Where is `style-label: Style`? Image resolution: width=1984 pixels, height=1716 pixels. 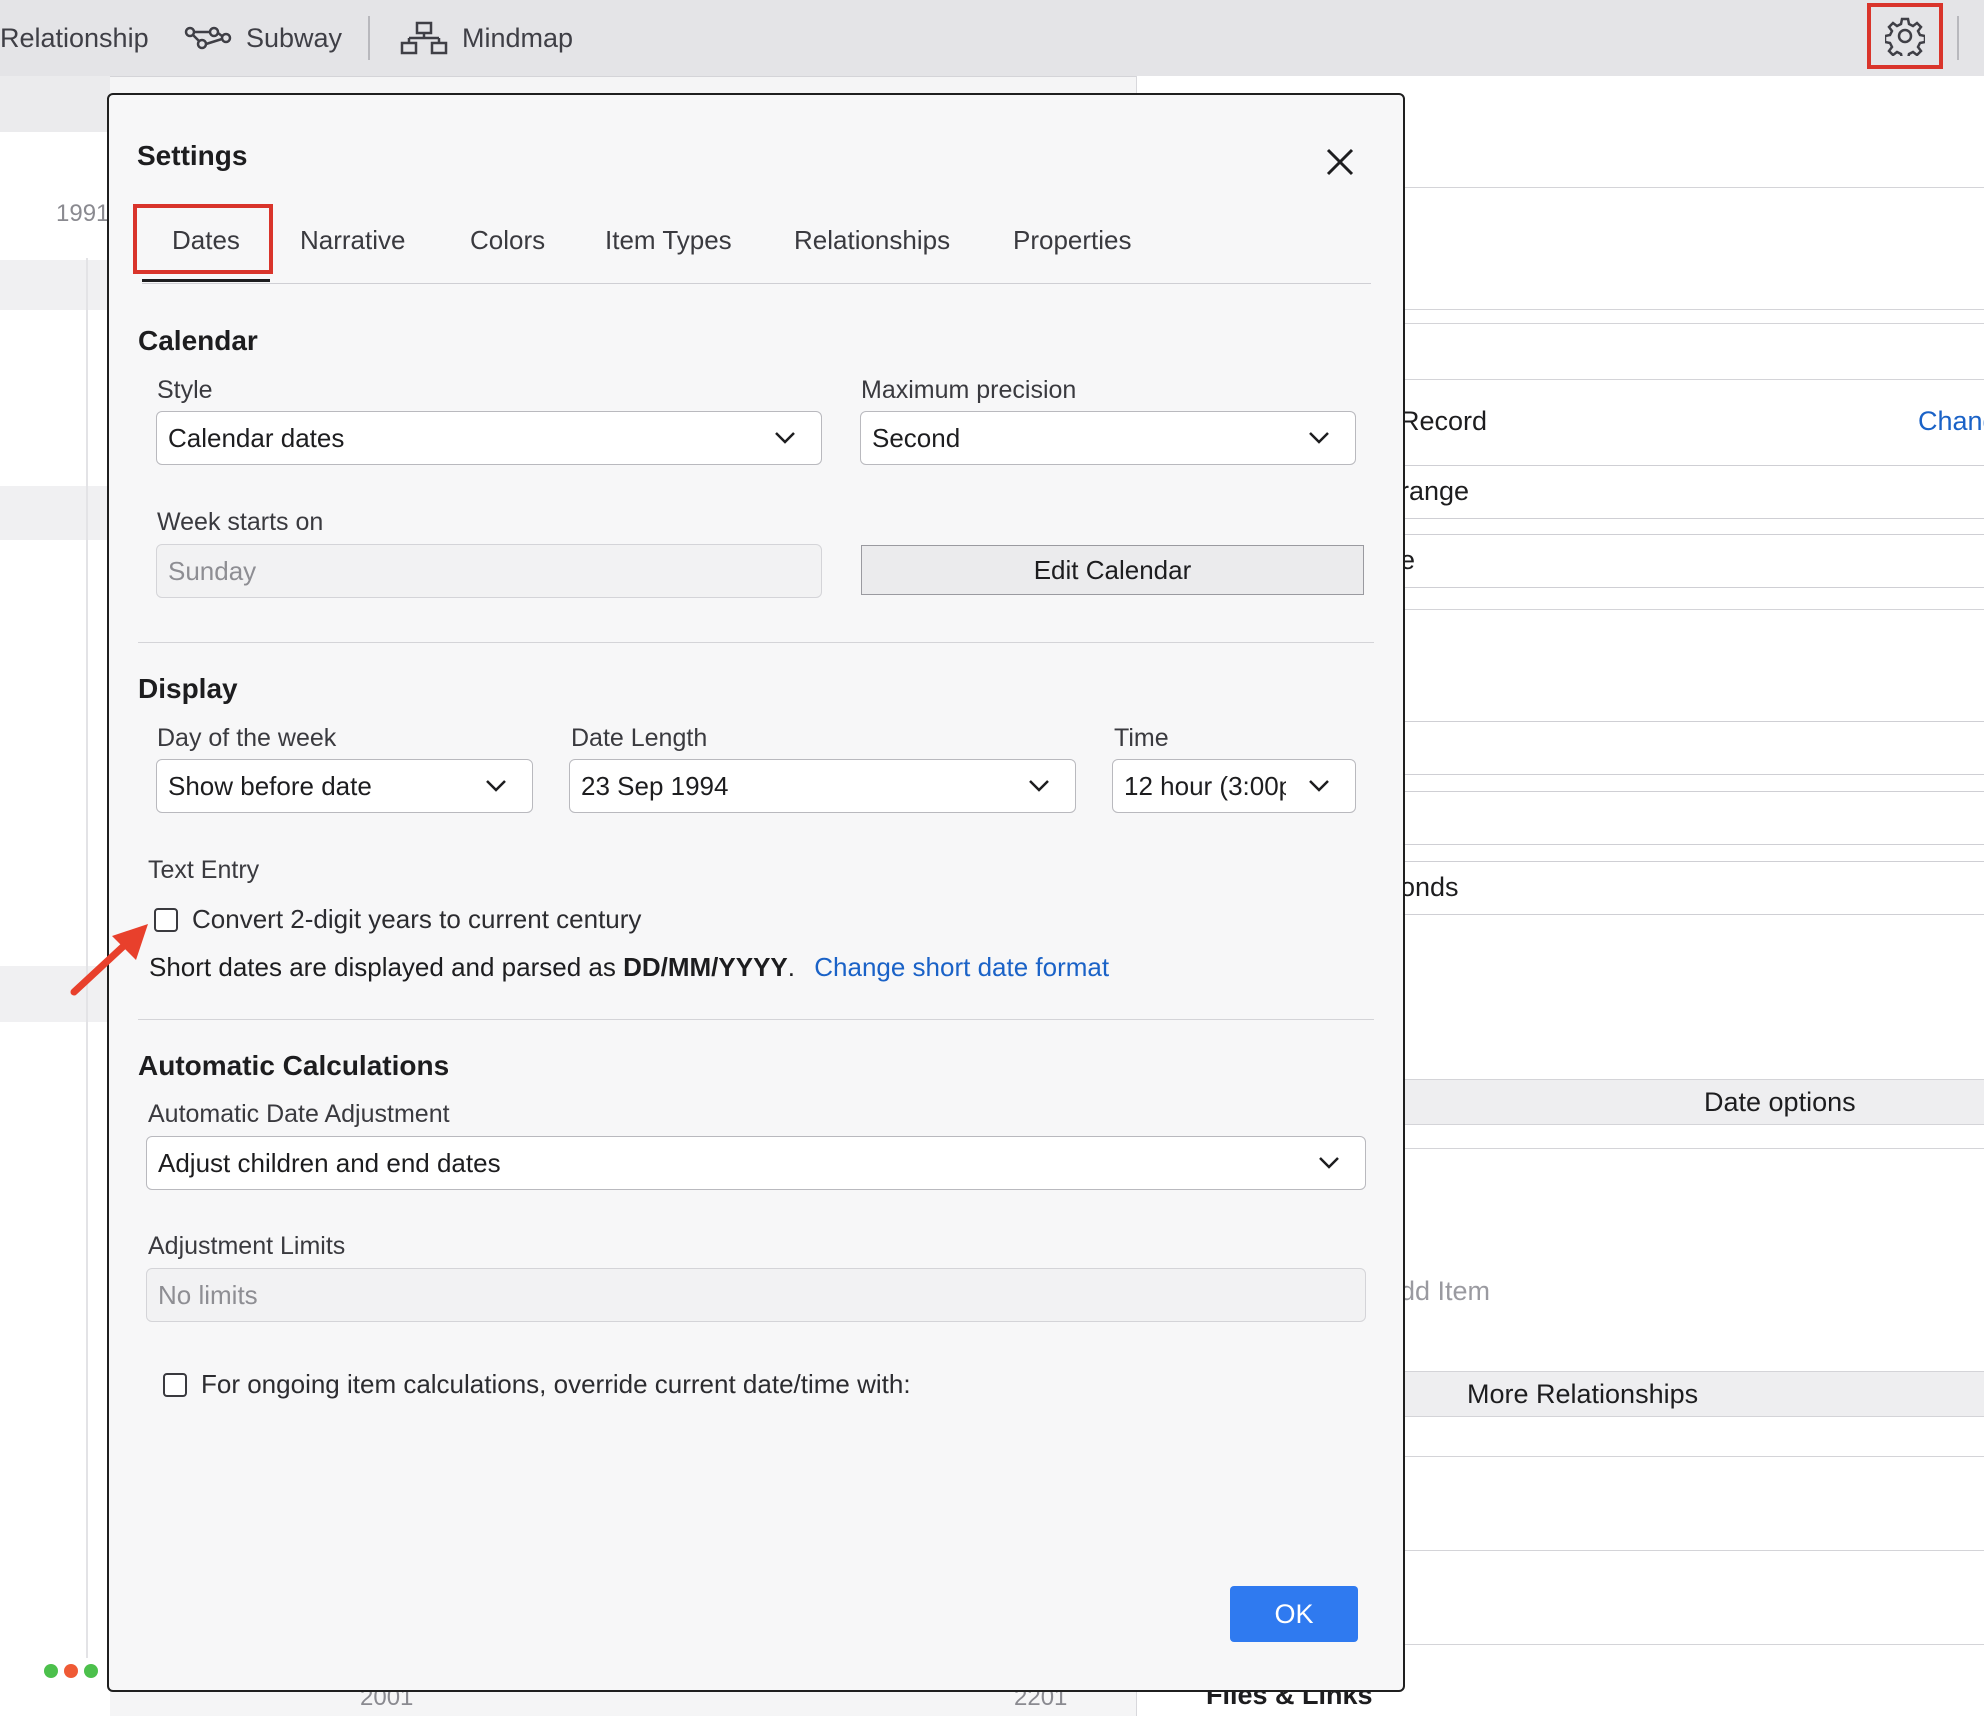
style-label: Style is located at coordinates (185, 390).